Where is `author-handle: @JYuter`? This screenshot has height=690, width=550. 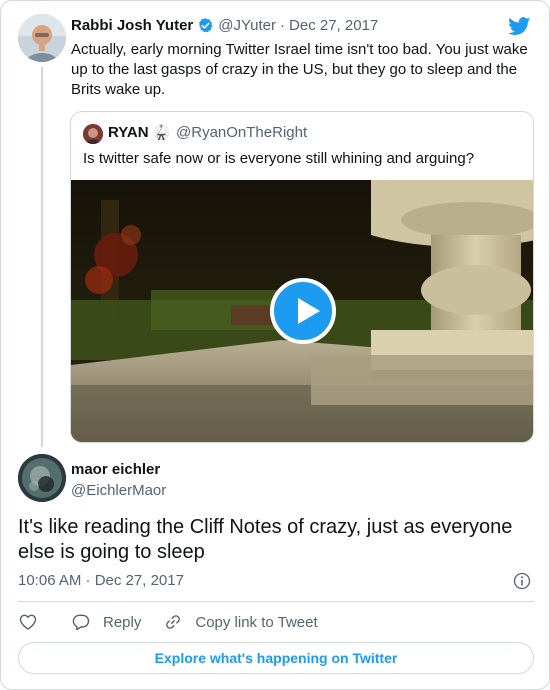 author-handle: @JYuter is located at coordinates (247, 25).